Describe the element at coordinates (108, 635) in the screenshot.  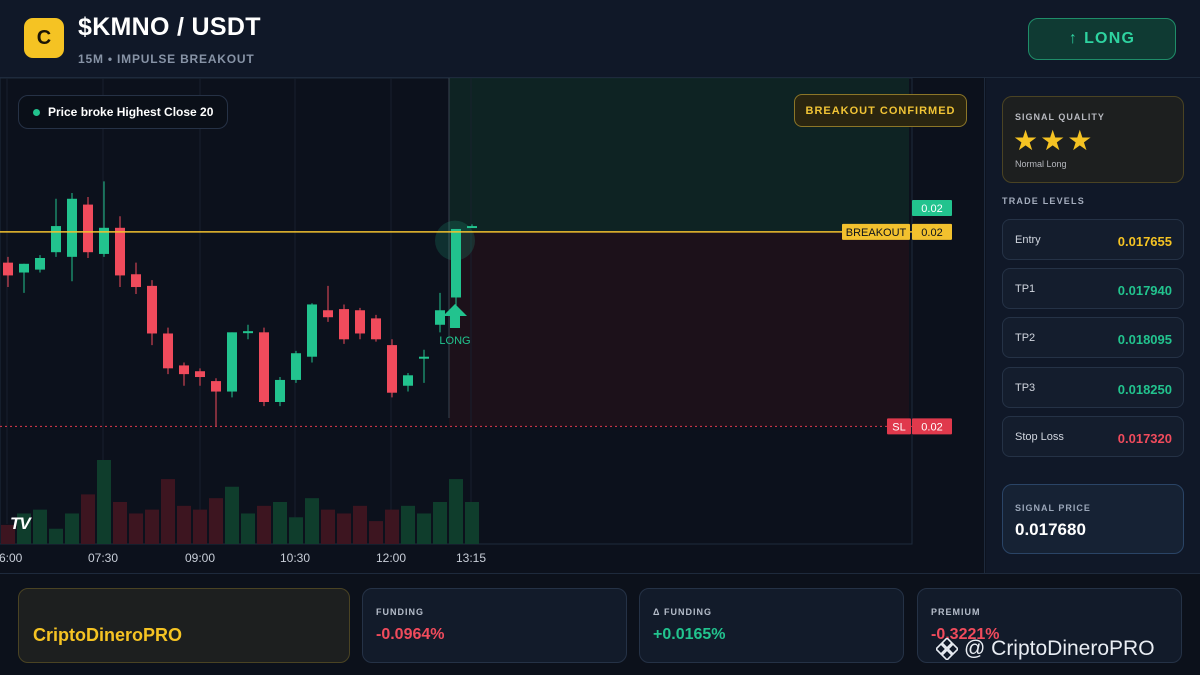
I see `brand-name: CriptoDineroPRO` at that location.